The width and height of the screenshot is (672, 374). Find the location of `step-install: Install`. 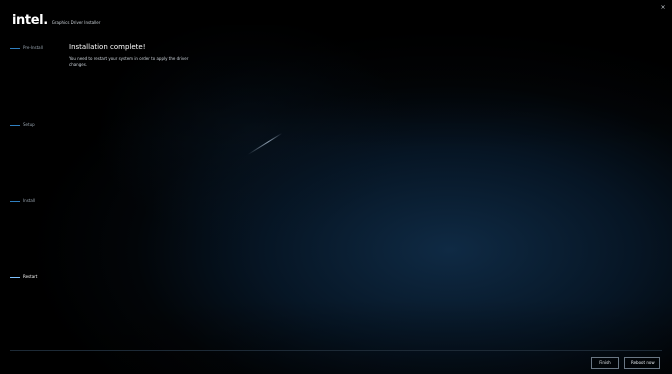

step-install: Install is located at coordinates (22, 201).